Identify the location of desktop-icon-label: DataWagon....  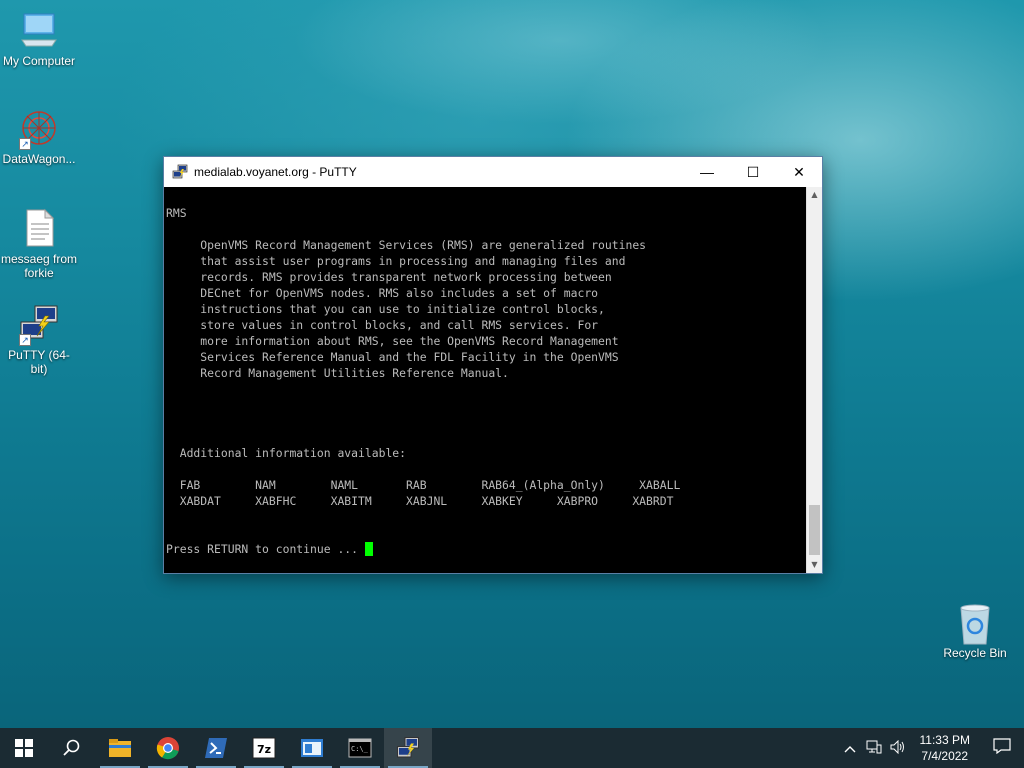
(39, 159).